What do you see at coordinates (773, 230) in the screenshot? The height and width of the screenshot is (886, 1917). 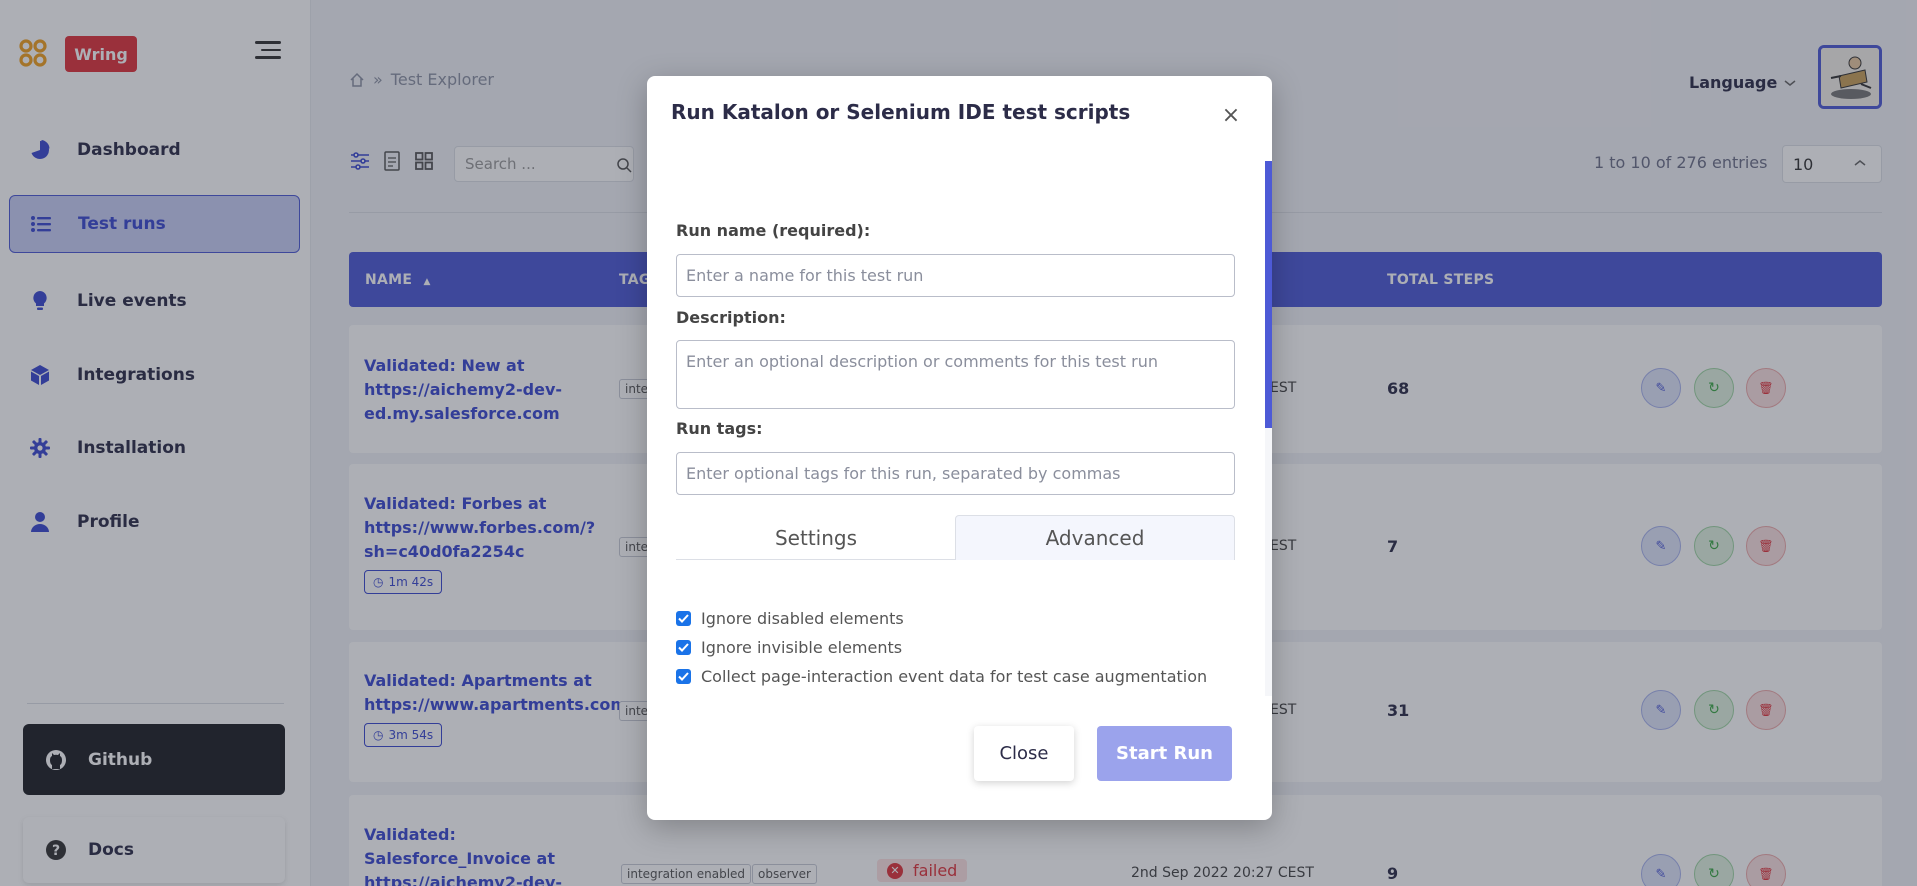 I see `run-name-label: Run name (required):` at bounding box center [773, 230].